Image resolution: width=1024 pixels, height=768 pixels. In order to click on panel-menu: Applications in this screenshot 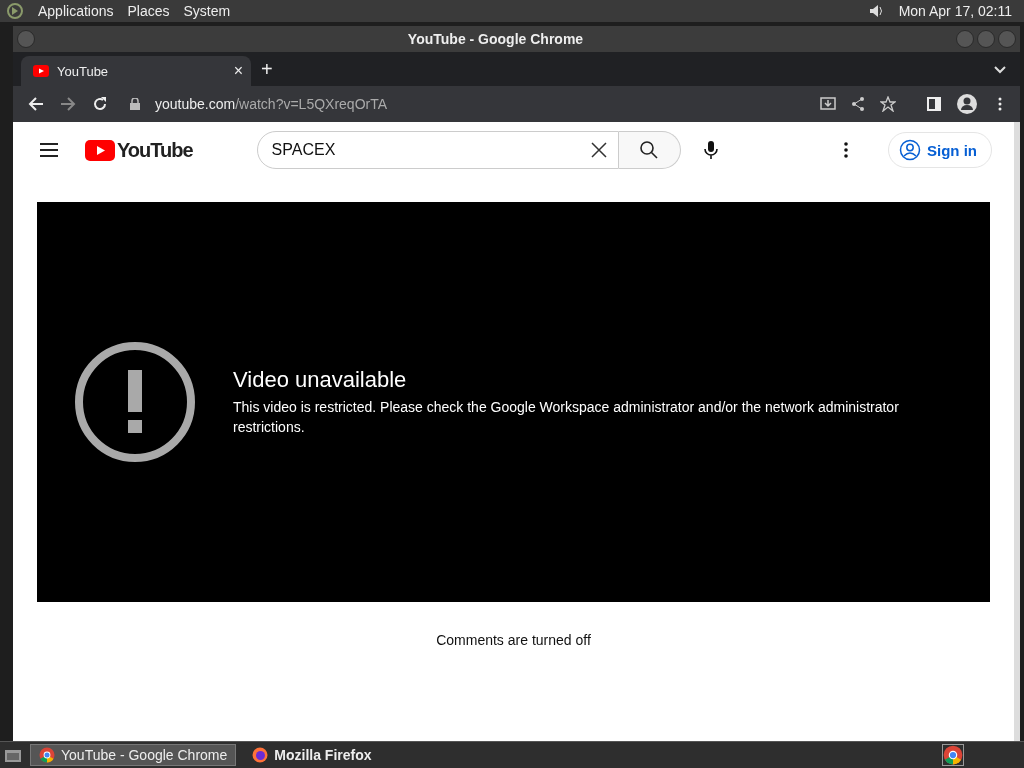, I will do `click(76, 11)`.